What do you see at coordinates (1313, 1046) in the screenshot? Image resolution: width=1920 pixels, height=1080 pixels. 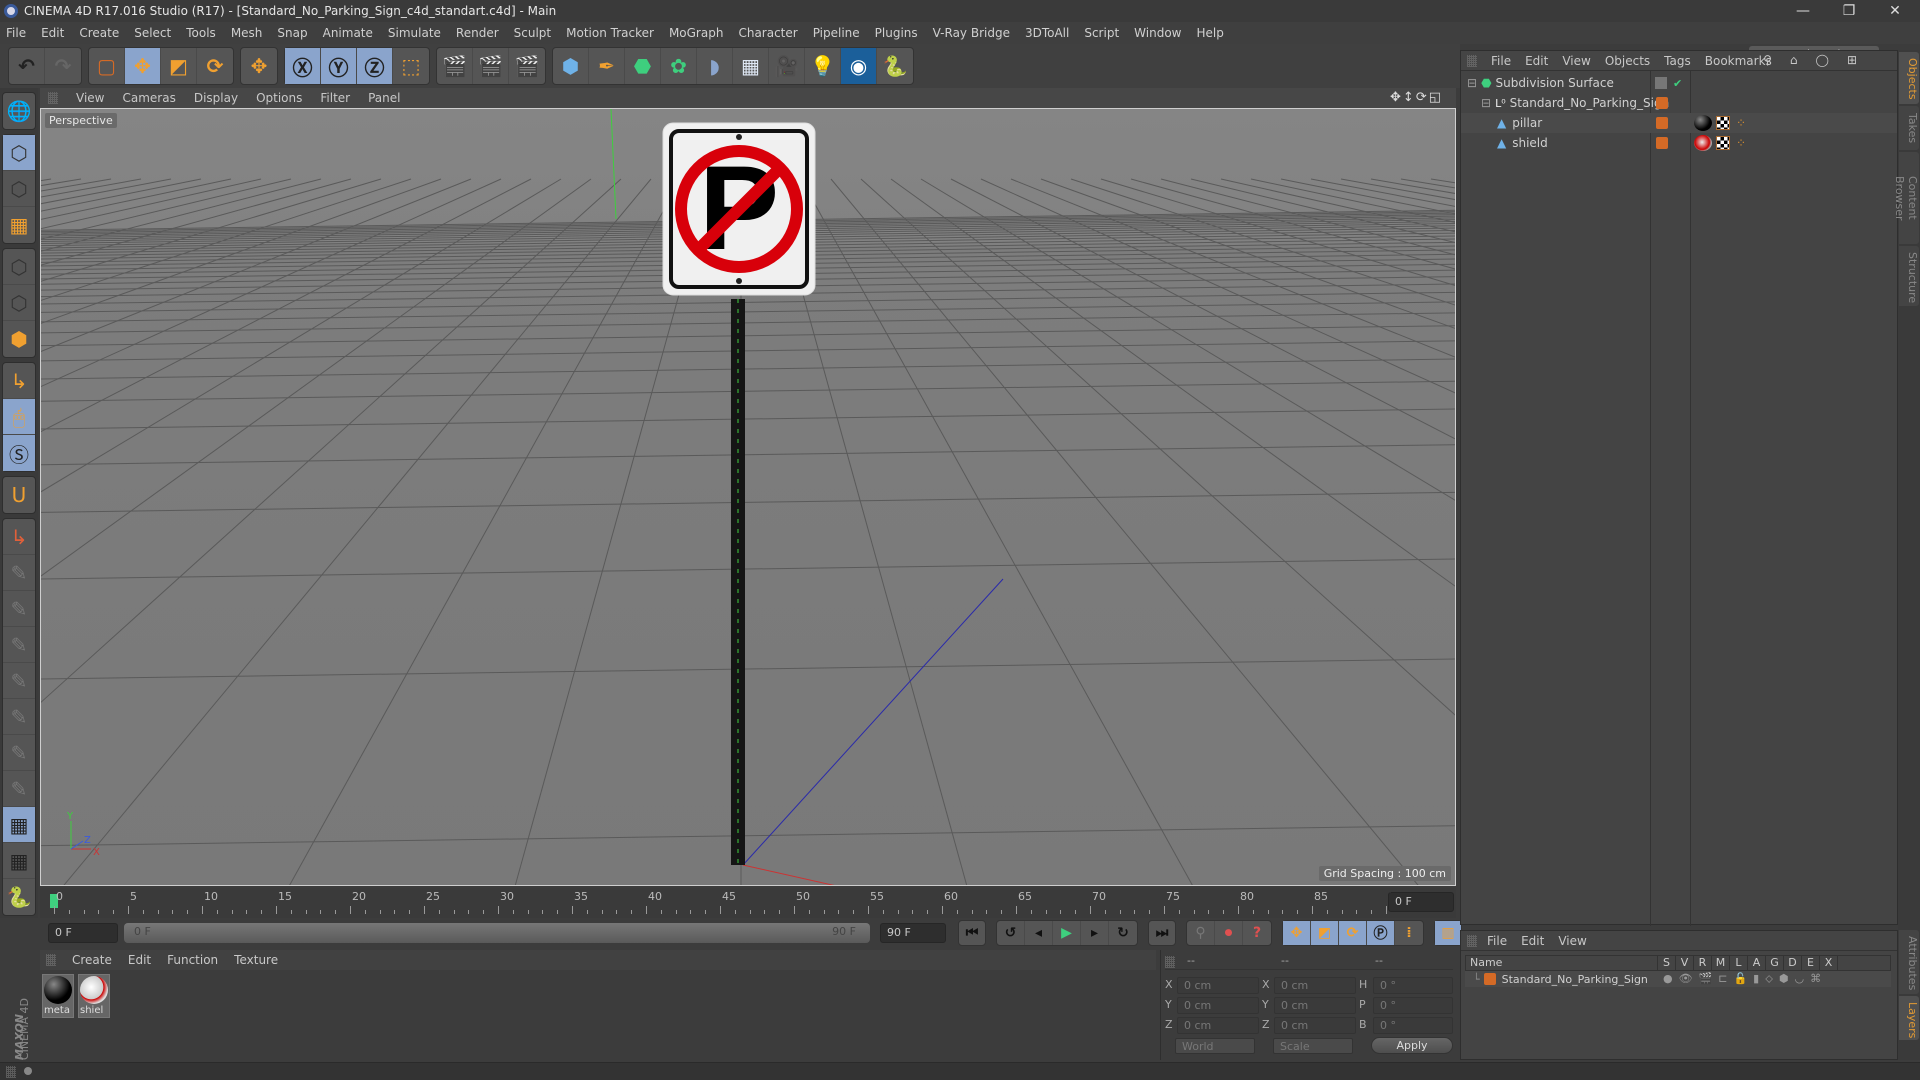 I see `size-mode-dropdown: Scale` at bounding box center [1313, 1046].